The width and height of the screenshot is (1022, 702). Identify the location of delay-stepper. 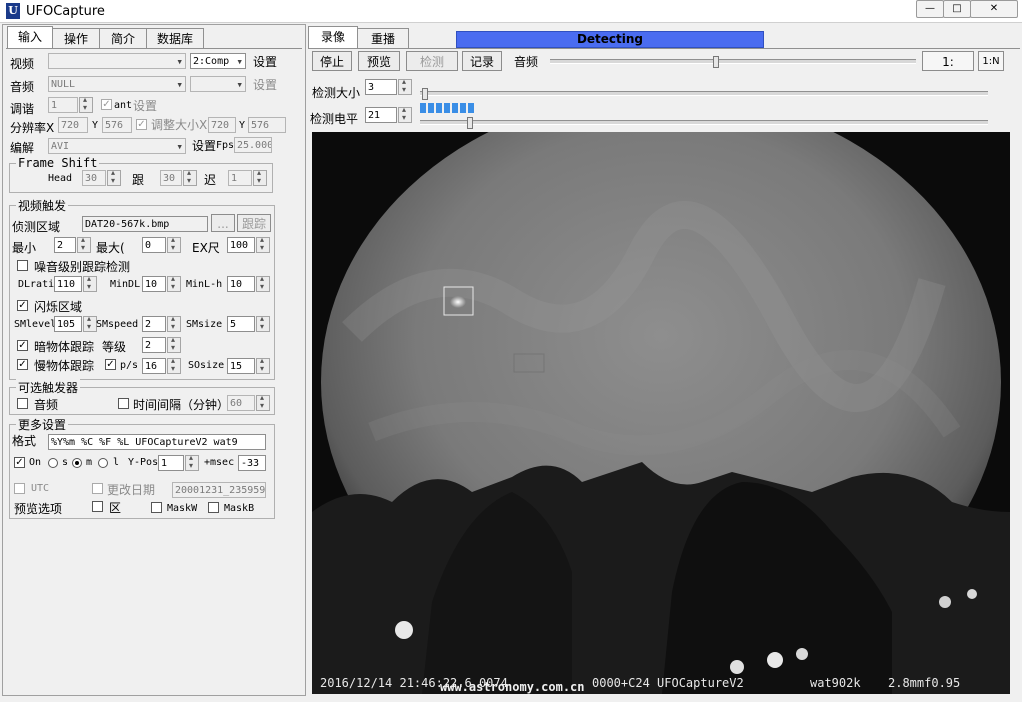
(260, 177).